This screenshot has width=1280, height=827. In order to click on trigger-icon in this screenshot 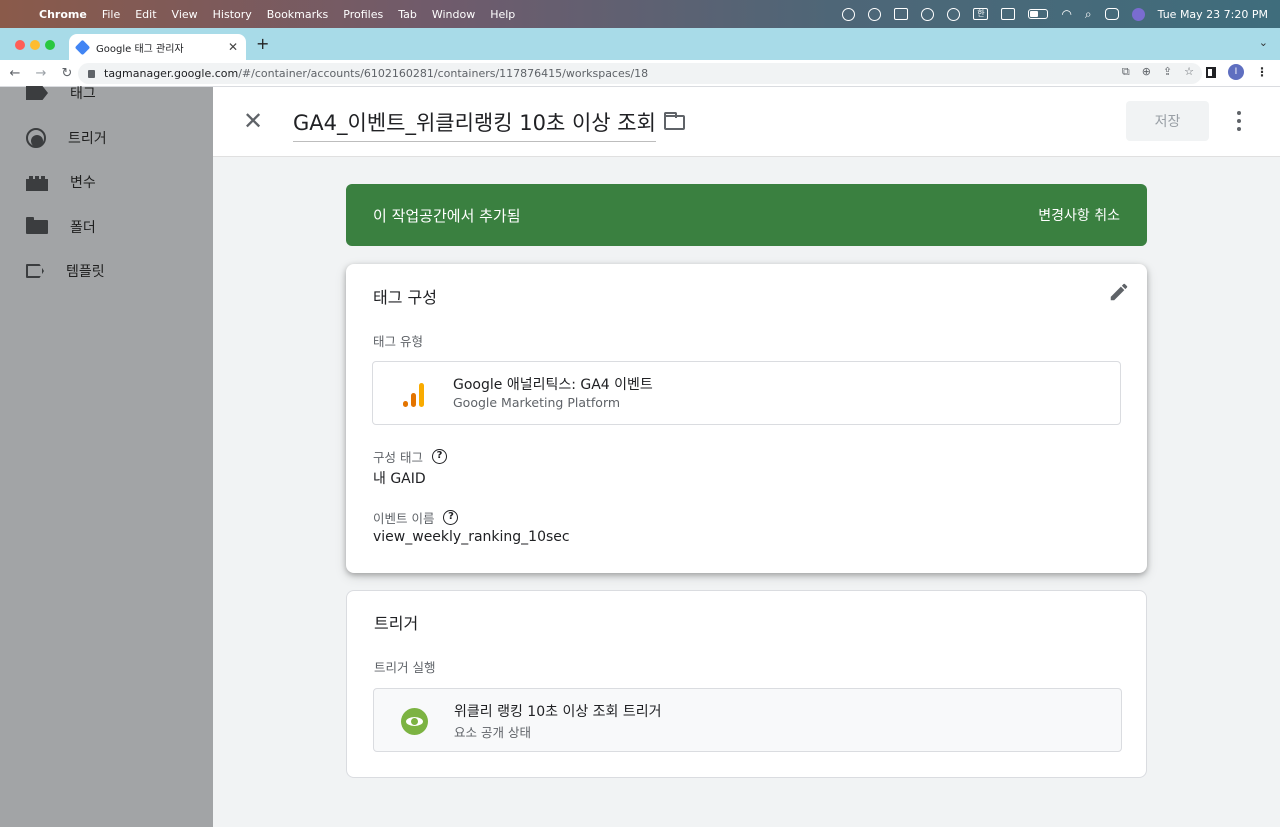, I will do `click(36, 138)`.